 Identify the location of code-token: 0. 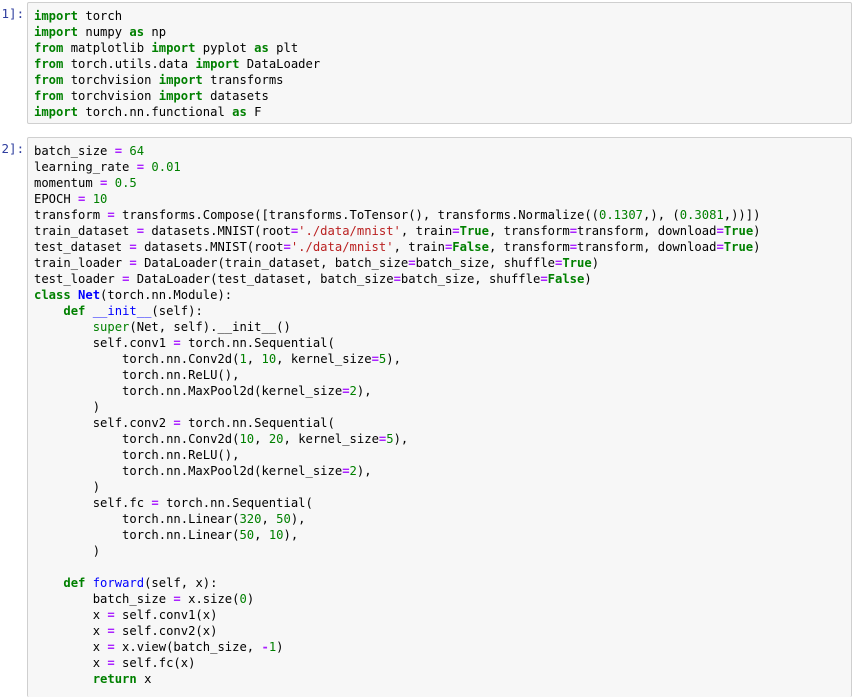
(243, 599).